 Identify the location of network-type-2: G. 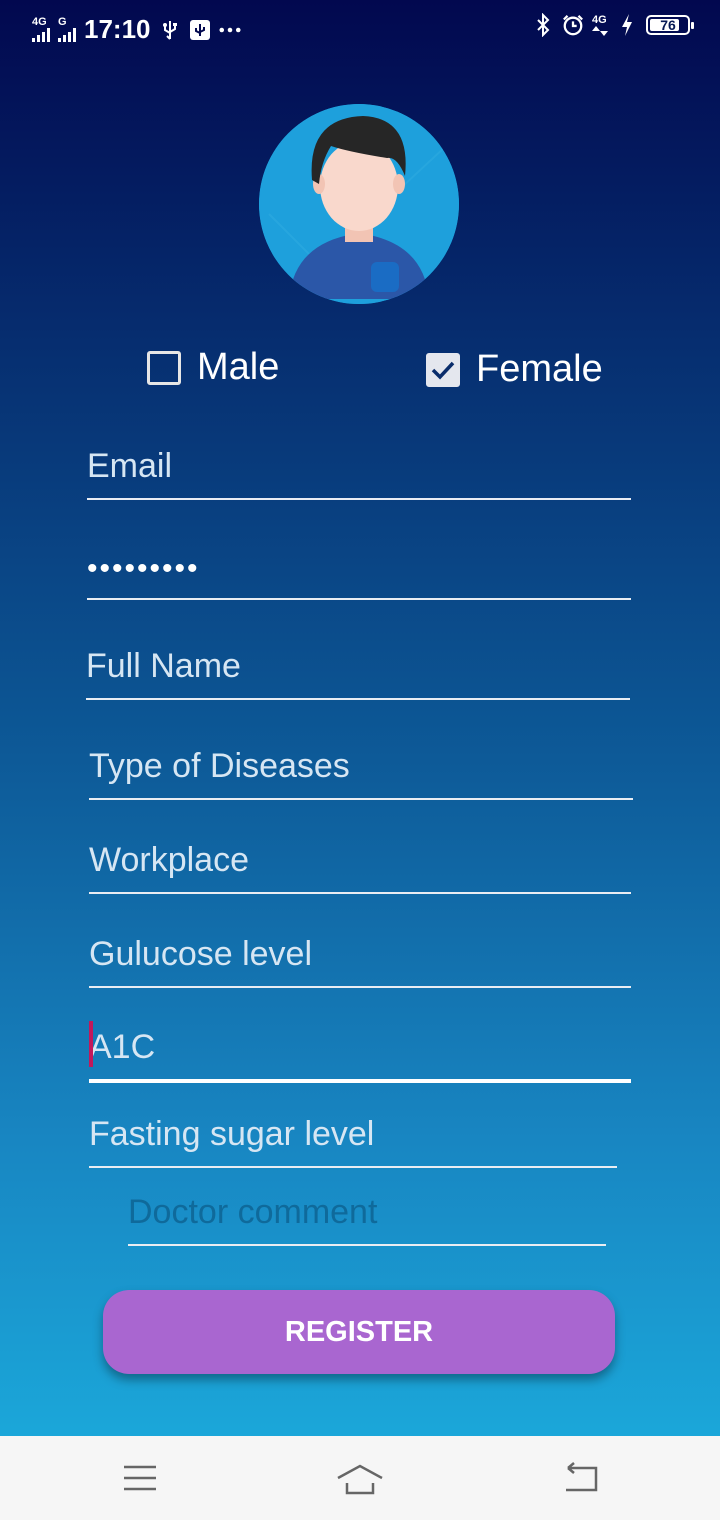
(62, 22).